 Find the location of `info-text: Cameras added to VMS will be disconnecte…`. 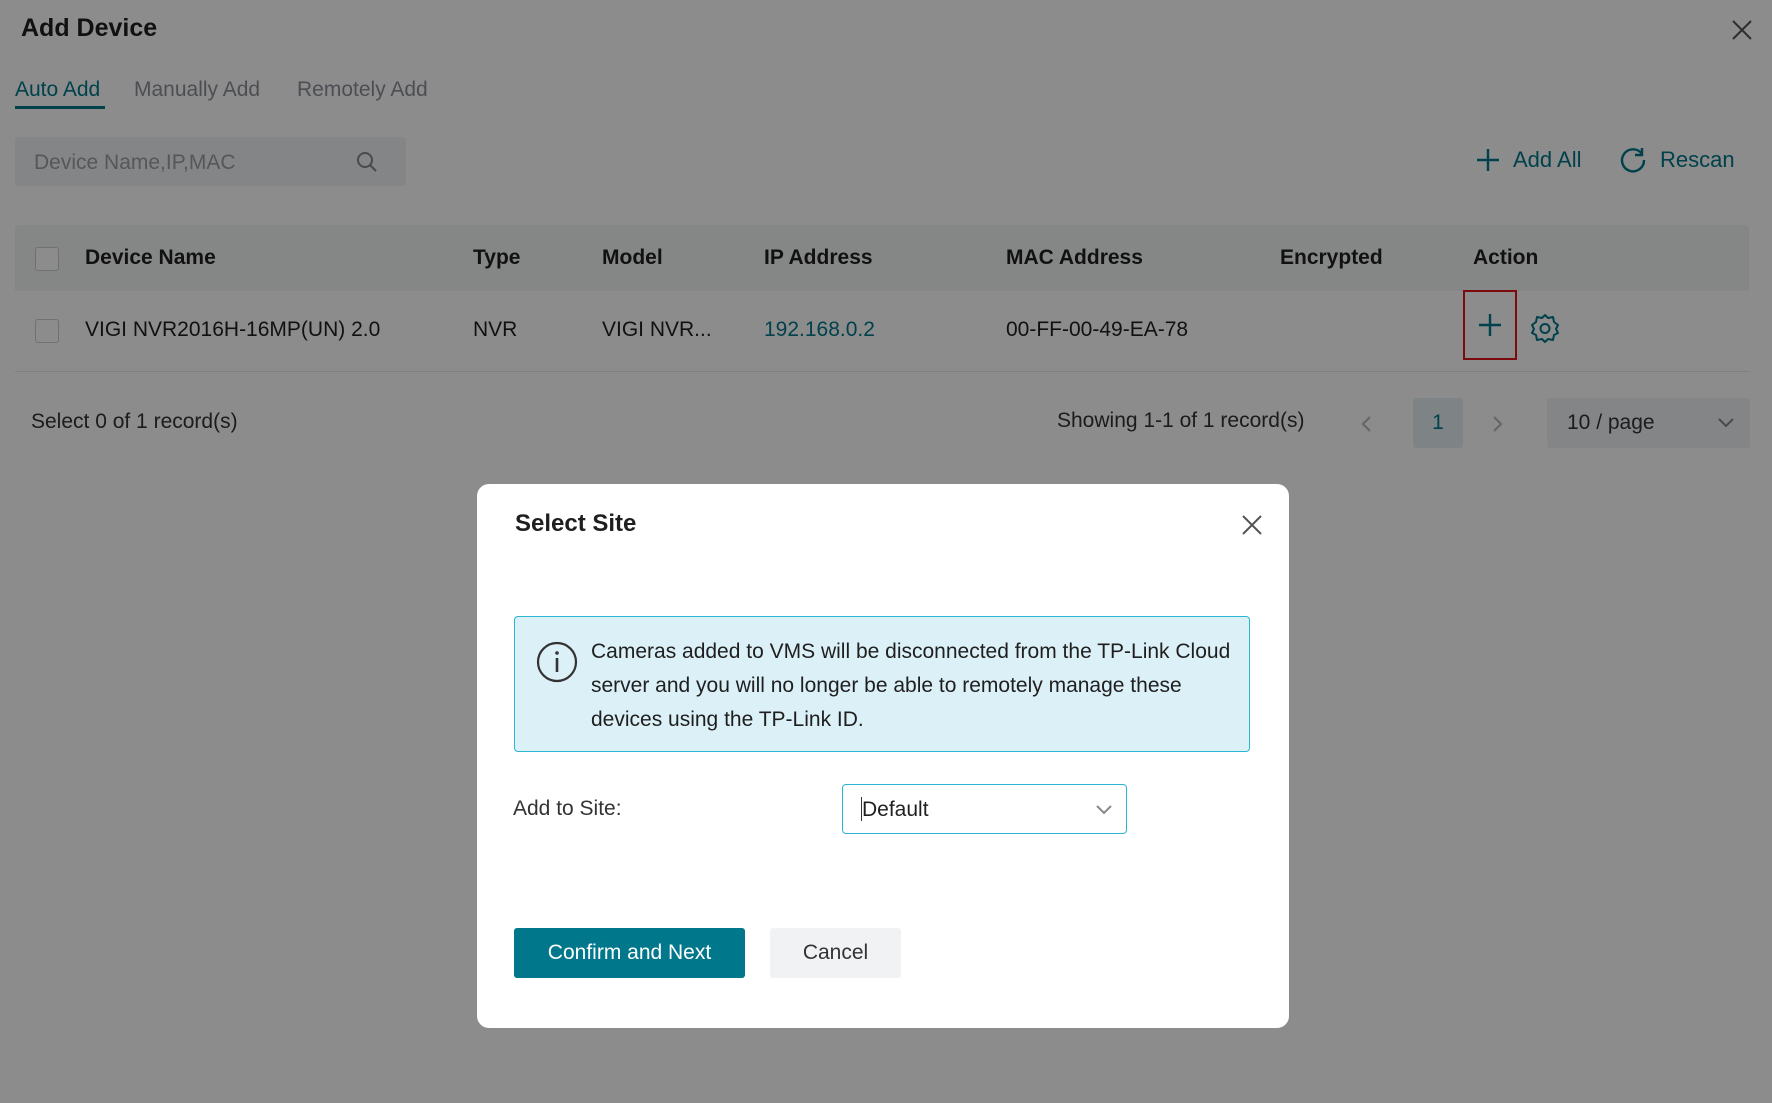

info-text: Cameras added to VMS will be disconnecte… is located at coordinates (911, 685).